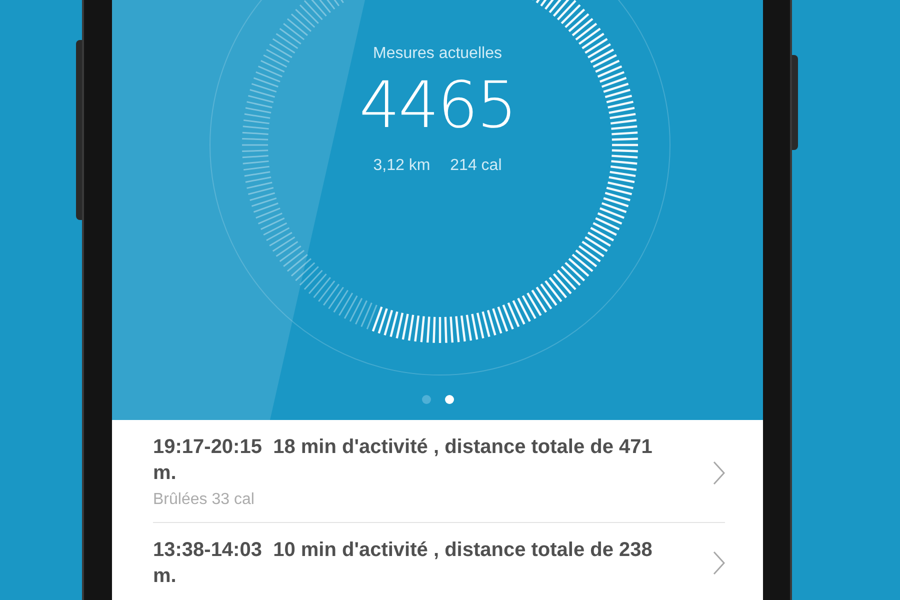 The width and height of the screenshot is (900, 600). What do you see at coordinates (401, 166) in the screenshot?
I see `distance-value: 3,12 km` at bounding box center [401, 166].